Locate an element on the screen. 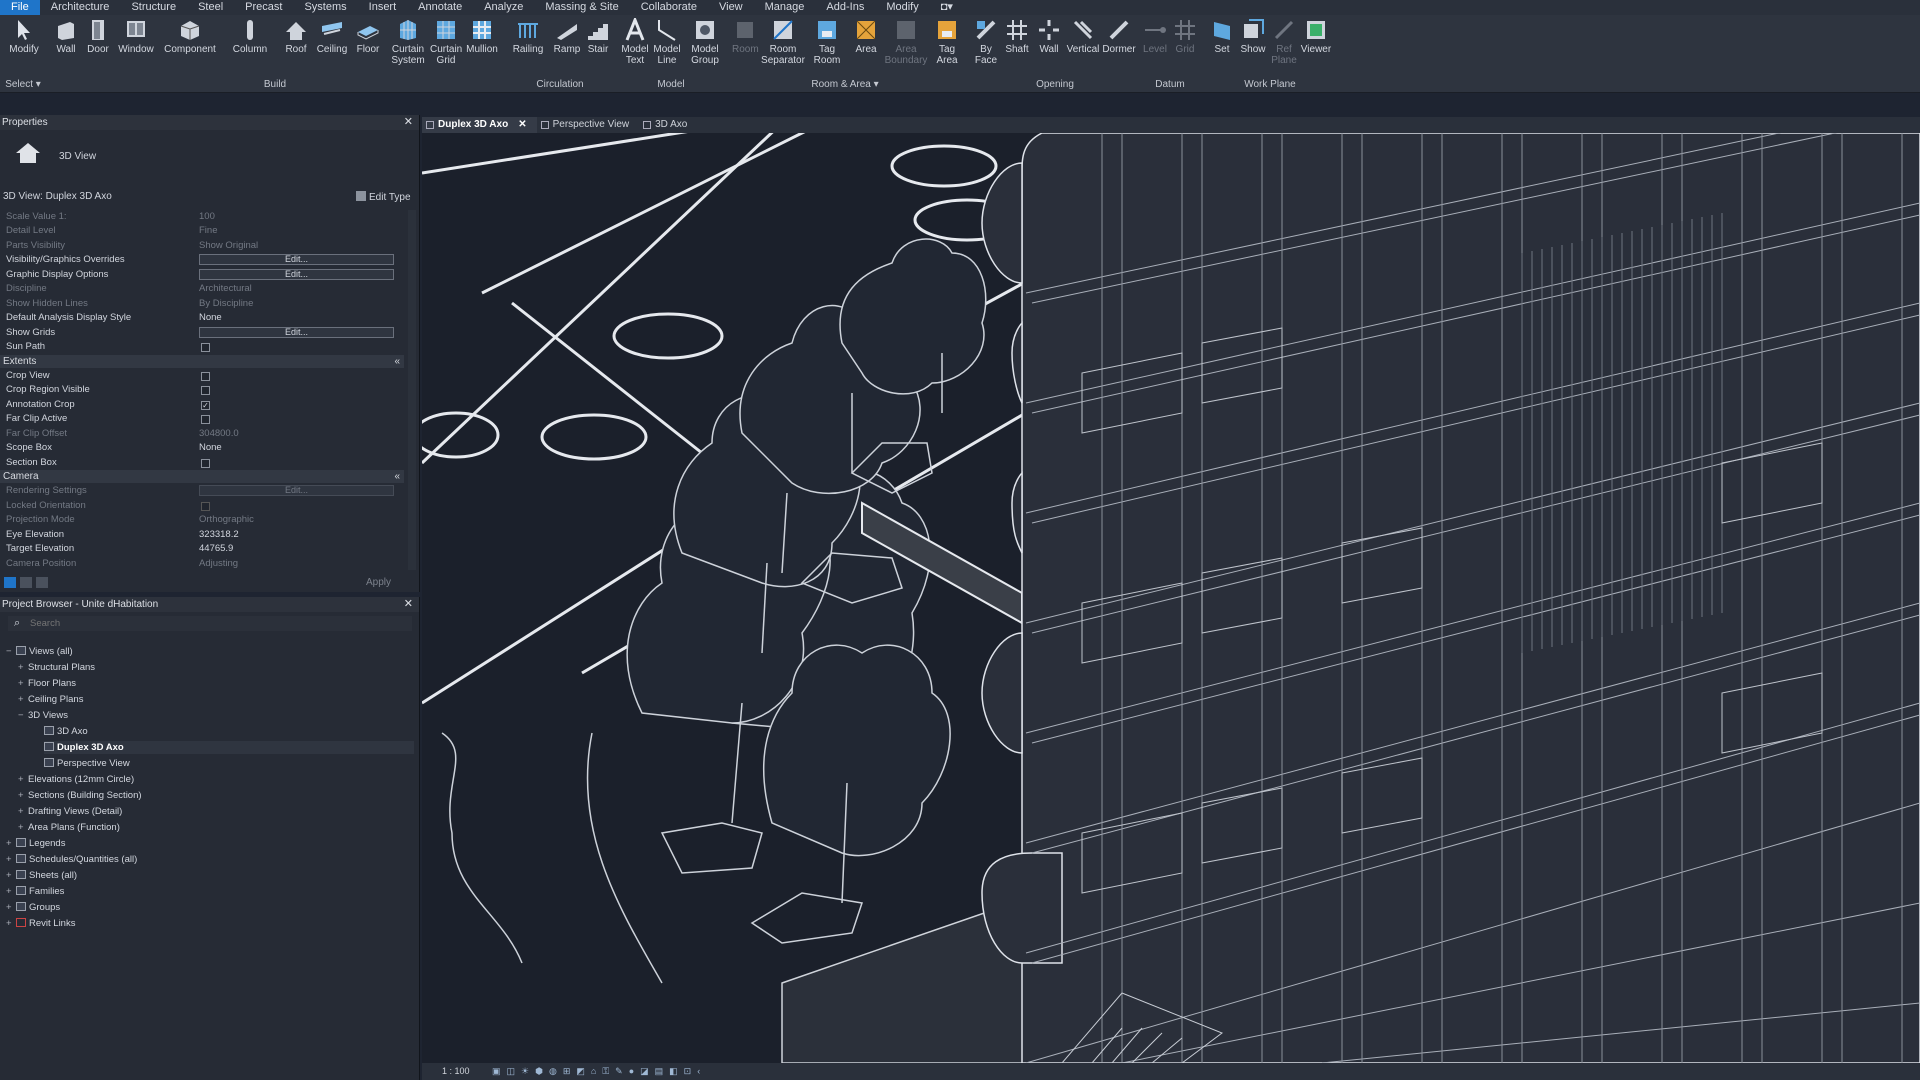 This screenshot has width=1920, height=1080. model-line-button: Model Line is located at coordinates (667, 42).